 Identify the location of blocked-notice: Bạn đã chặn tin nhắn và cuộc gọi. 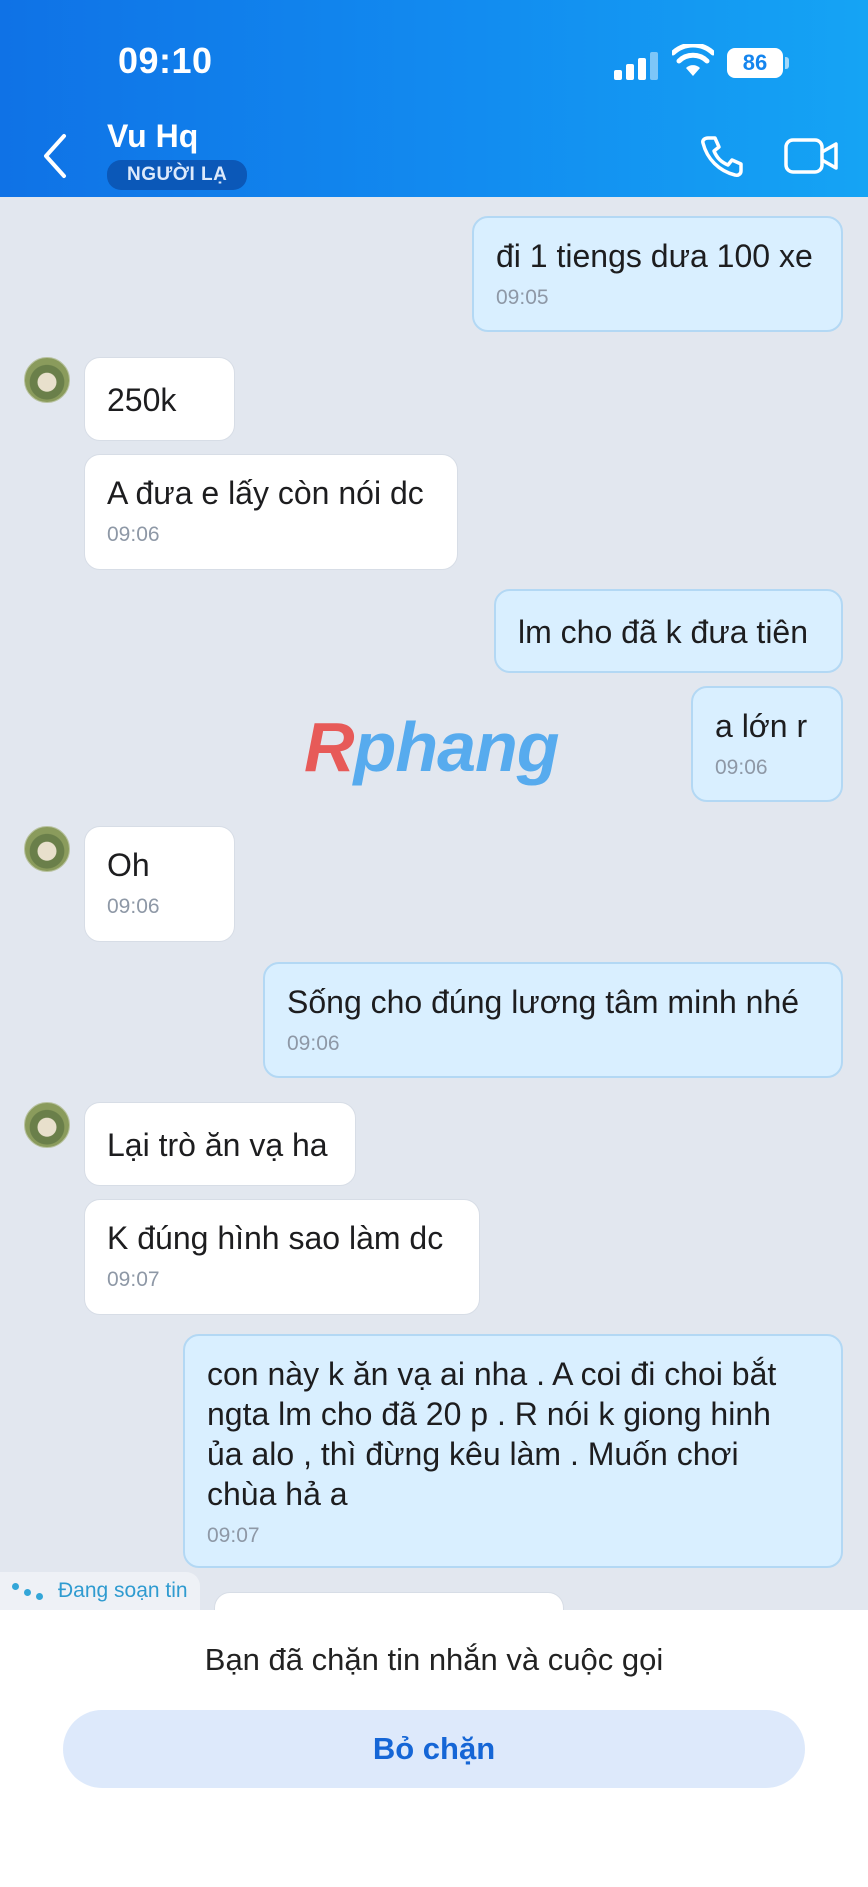
(434, 1659).